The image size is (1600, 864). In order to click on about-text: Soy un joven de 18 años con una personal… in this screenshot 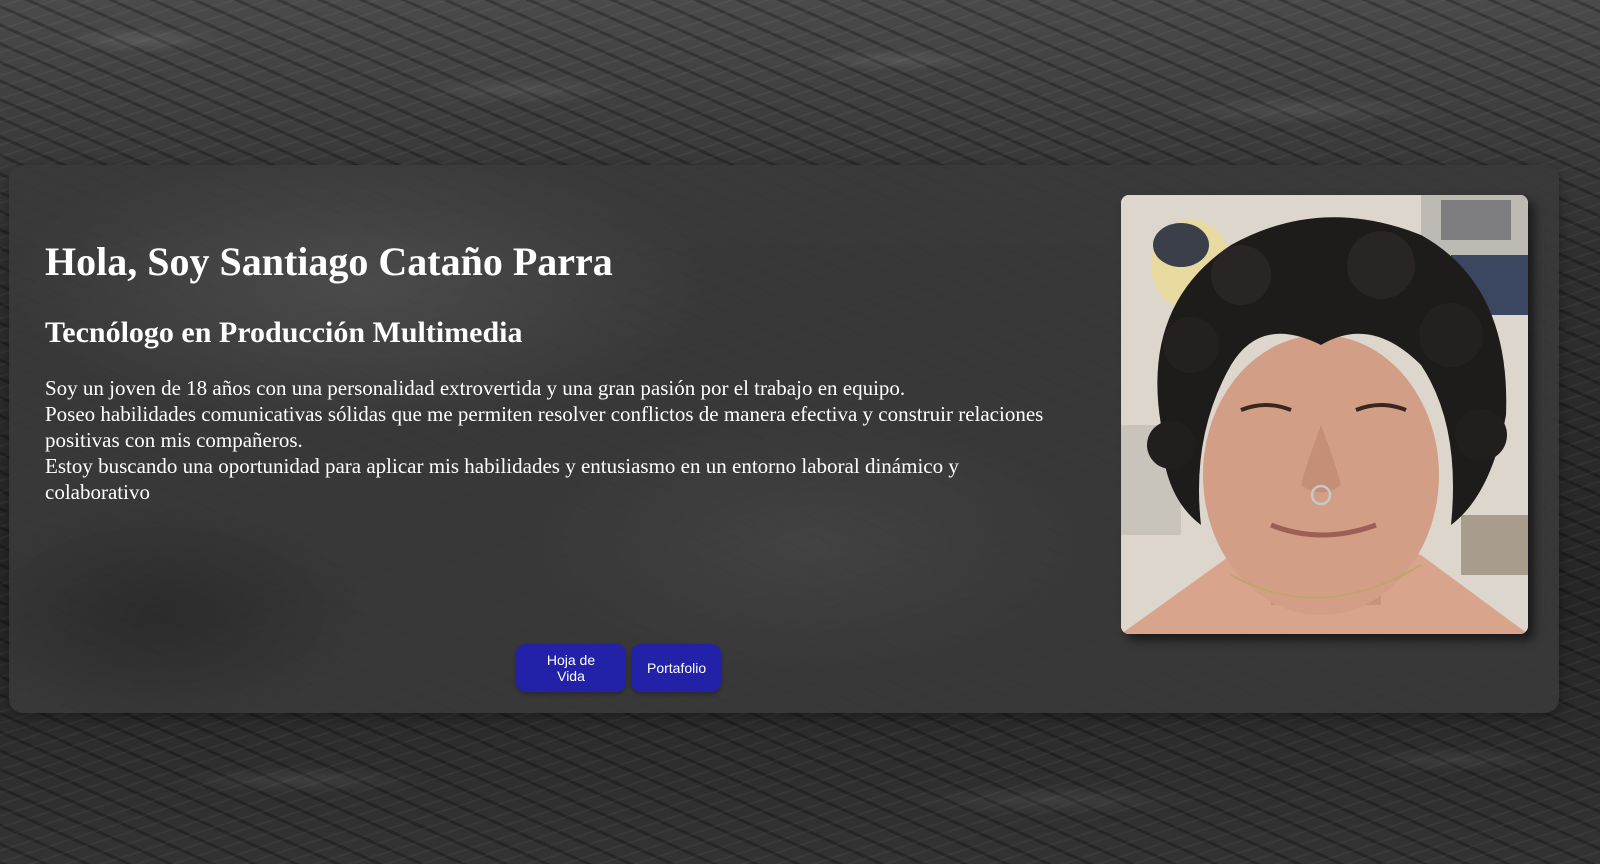, I will do `click(545, 440)`.